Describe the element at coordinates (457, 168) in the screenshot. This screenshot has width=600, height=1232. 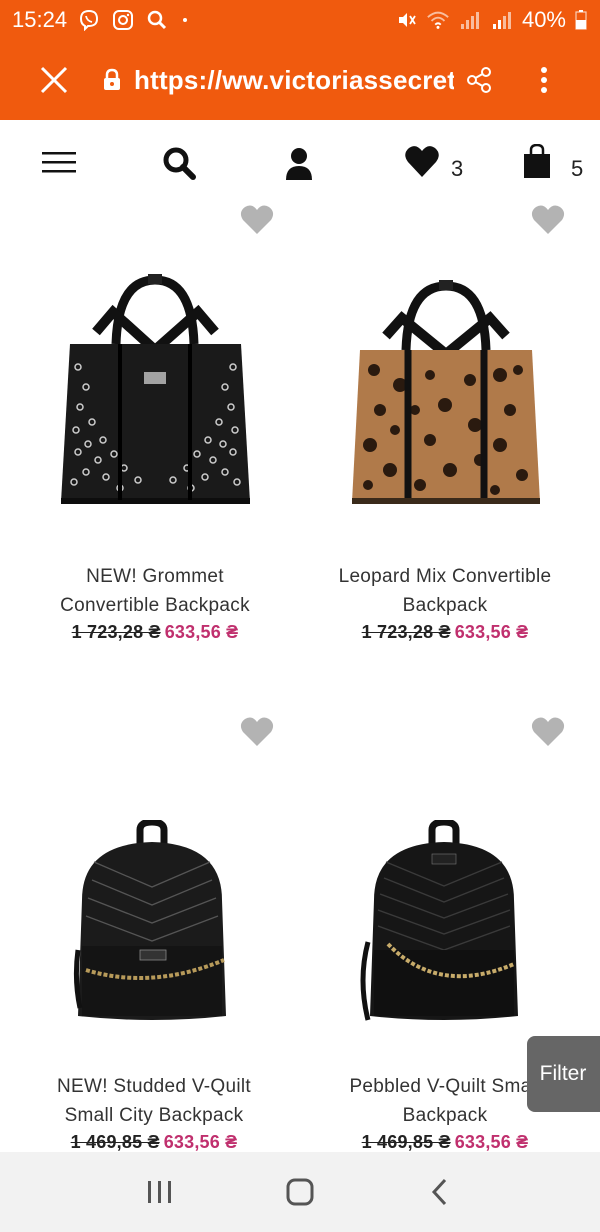
I see `wishlist-count: 3` at that location.